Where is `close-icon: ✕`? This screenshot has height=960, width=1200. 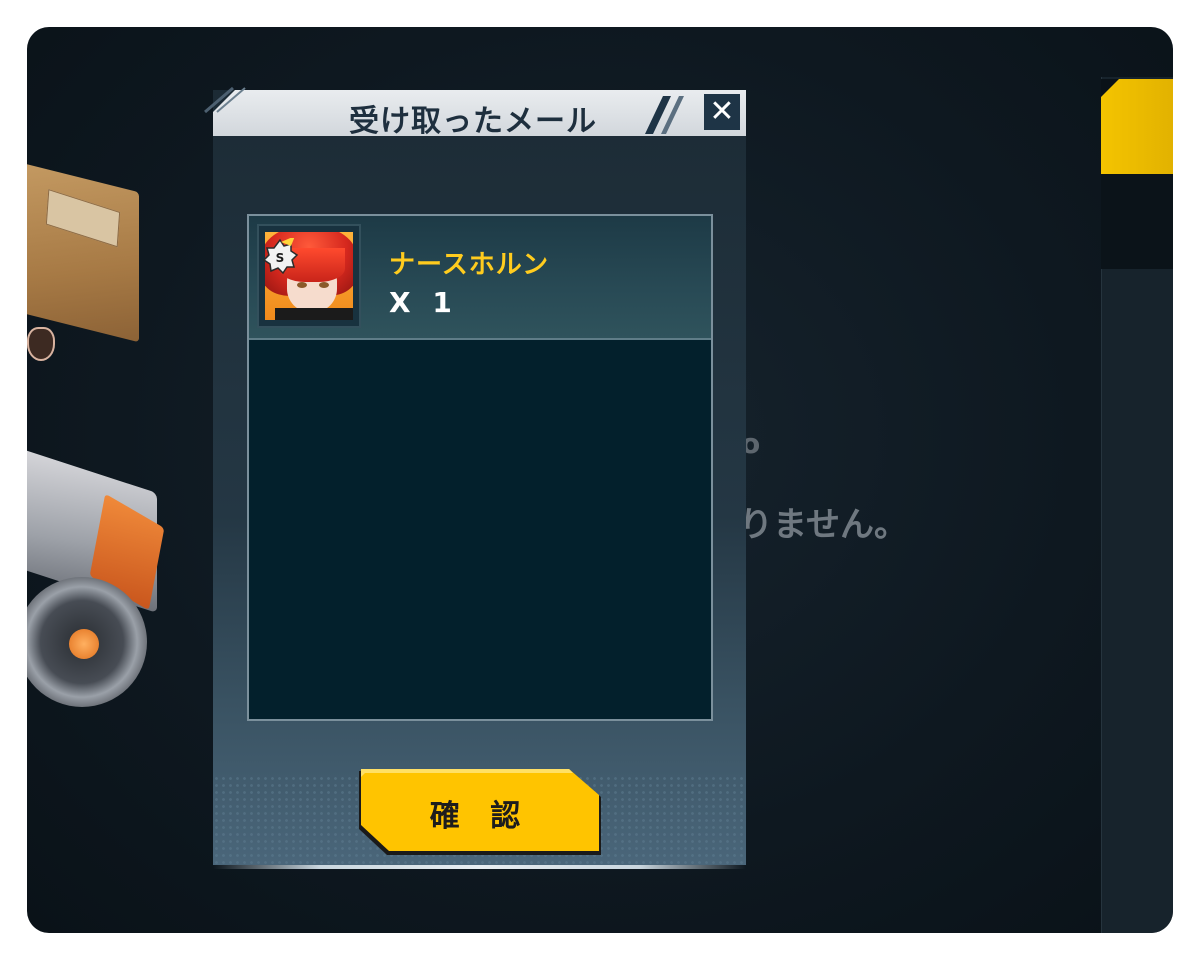
close-icon: ✕ is located at coordinates (722, 111).